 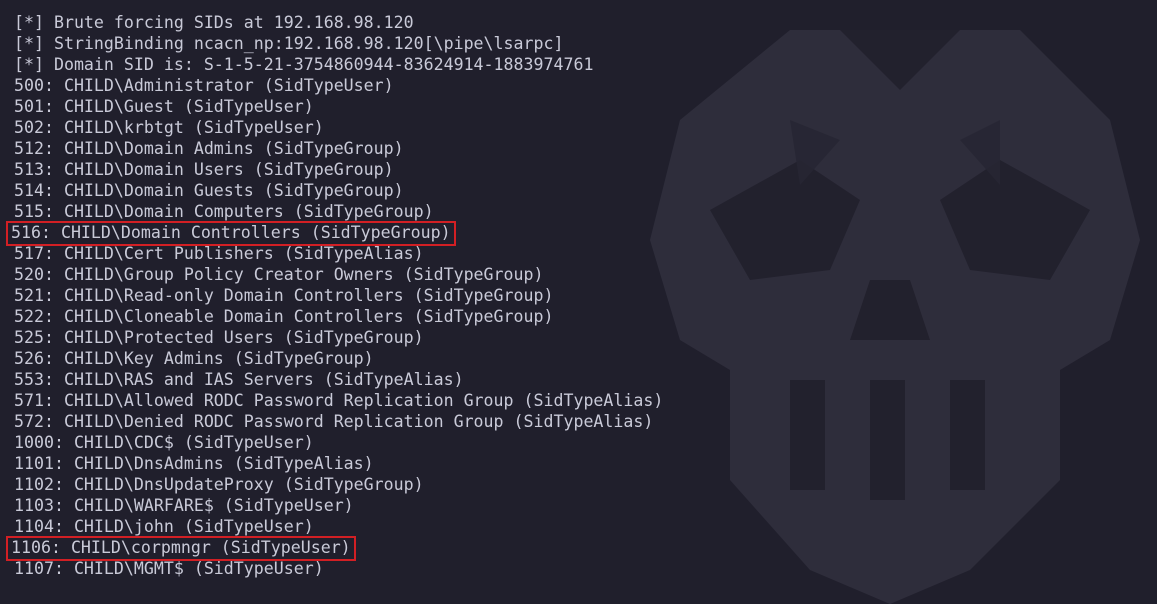 I want to click on terminal-line: 1103: CHILD\WARFARE$ (SidTypeUser), so click(x=338, y=505).